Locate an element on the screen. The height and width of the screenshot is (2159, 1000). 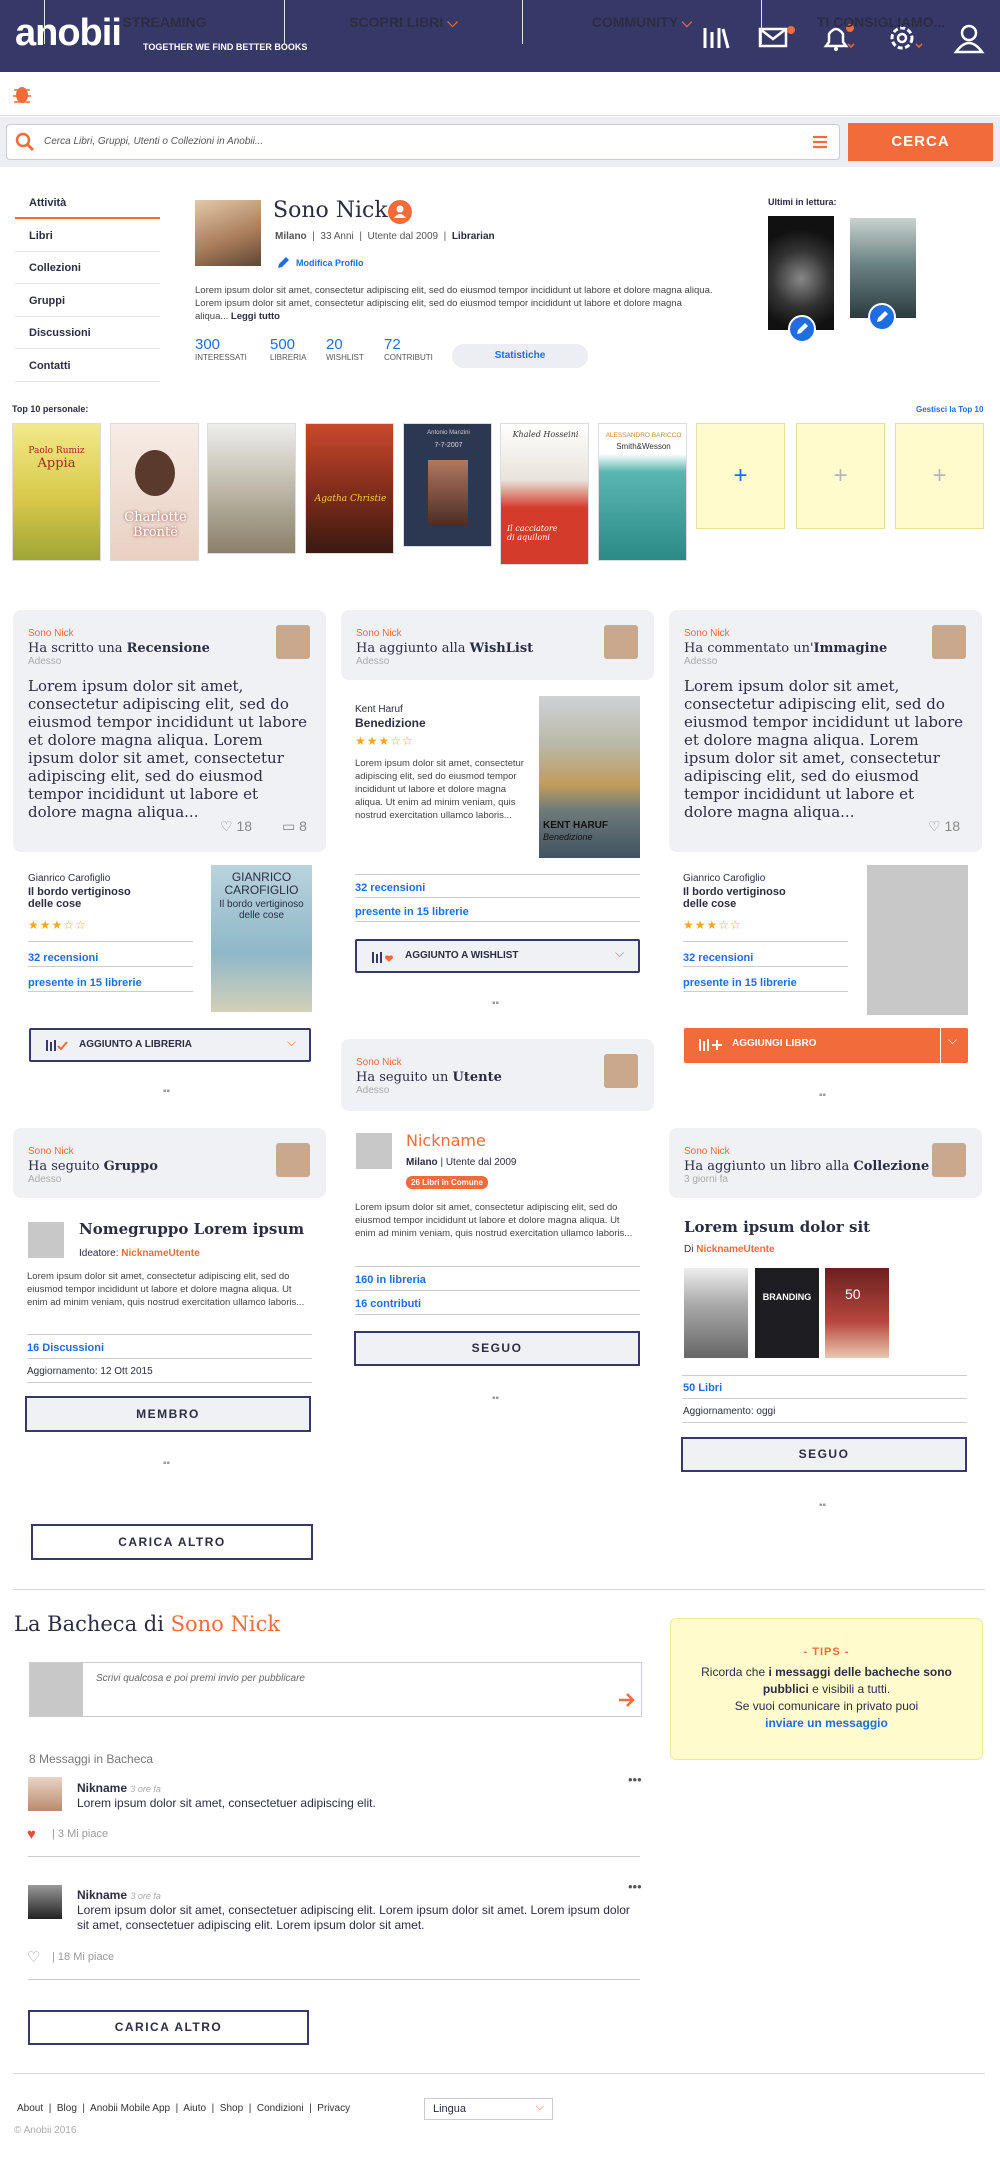
top10-book-2: Charlotte Brontë is located at coordinates (154, 492).